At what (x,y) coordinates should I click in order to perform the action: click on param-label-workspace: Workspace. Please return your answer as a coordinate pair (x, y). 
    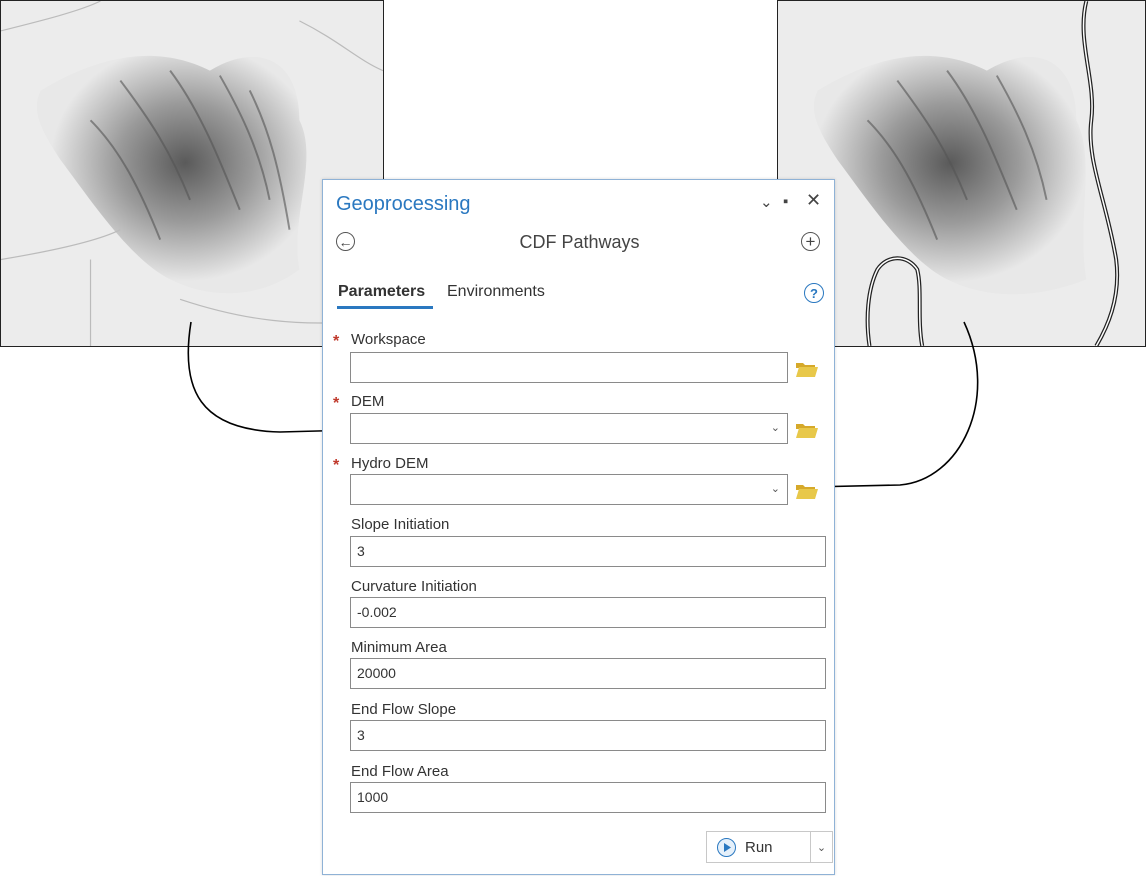
    Looking at the image, I should click on (388, 339).